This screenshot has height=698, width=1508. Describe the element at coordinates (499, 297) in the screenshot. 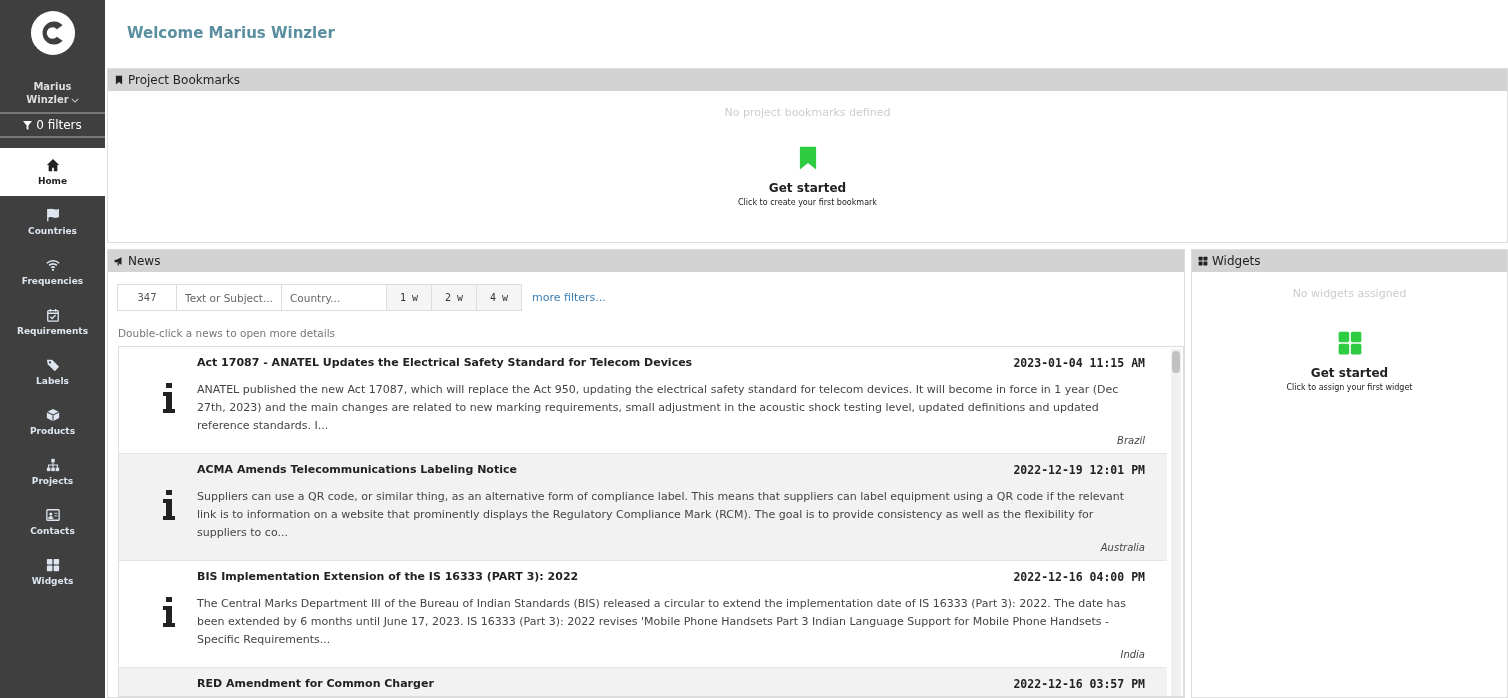

I see `range-button: 4 w` at that location.